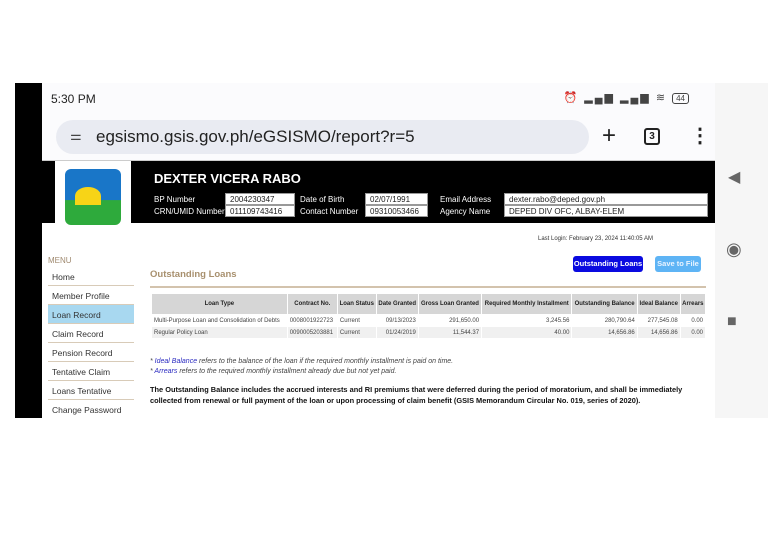 This screenshot has width=768, height=543. I want to click on email-value: dexter.rabo@deped.gov.ph, so click(606, 199).